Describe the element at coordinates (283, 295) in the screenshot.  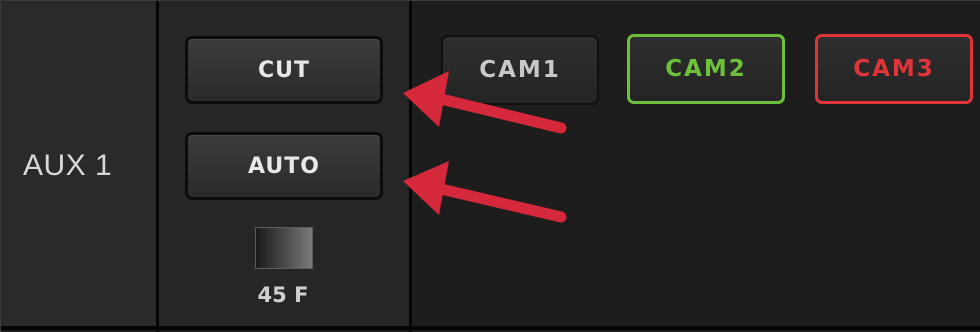
I see `transition-rate-label: 45 F` at that location.